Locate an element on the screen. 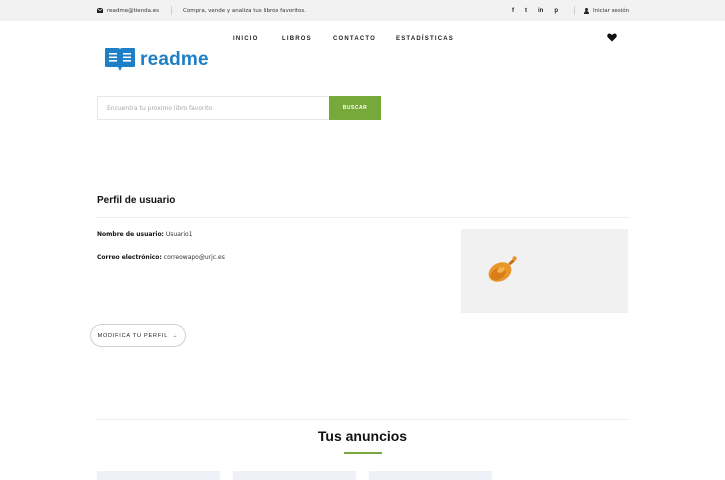 This screenshot has height=480, width=725. search-input is located at coordinates (213, 108).